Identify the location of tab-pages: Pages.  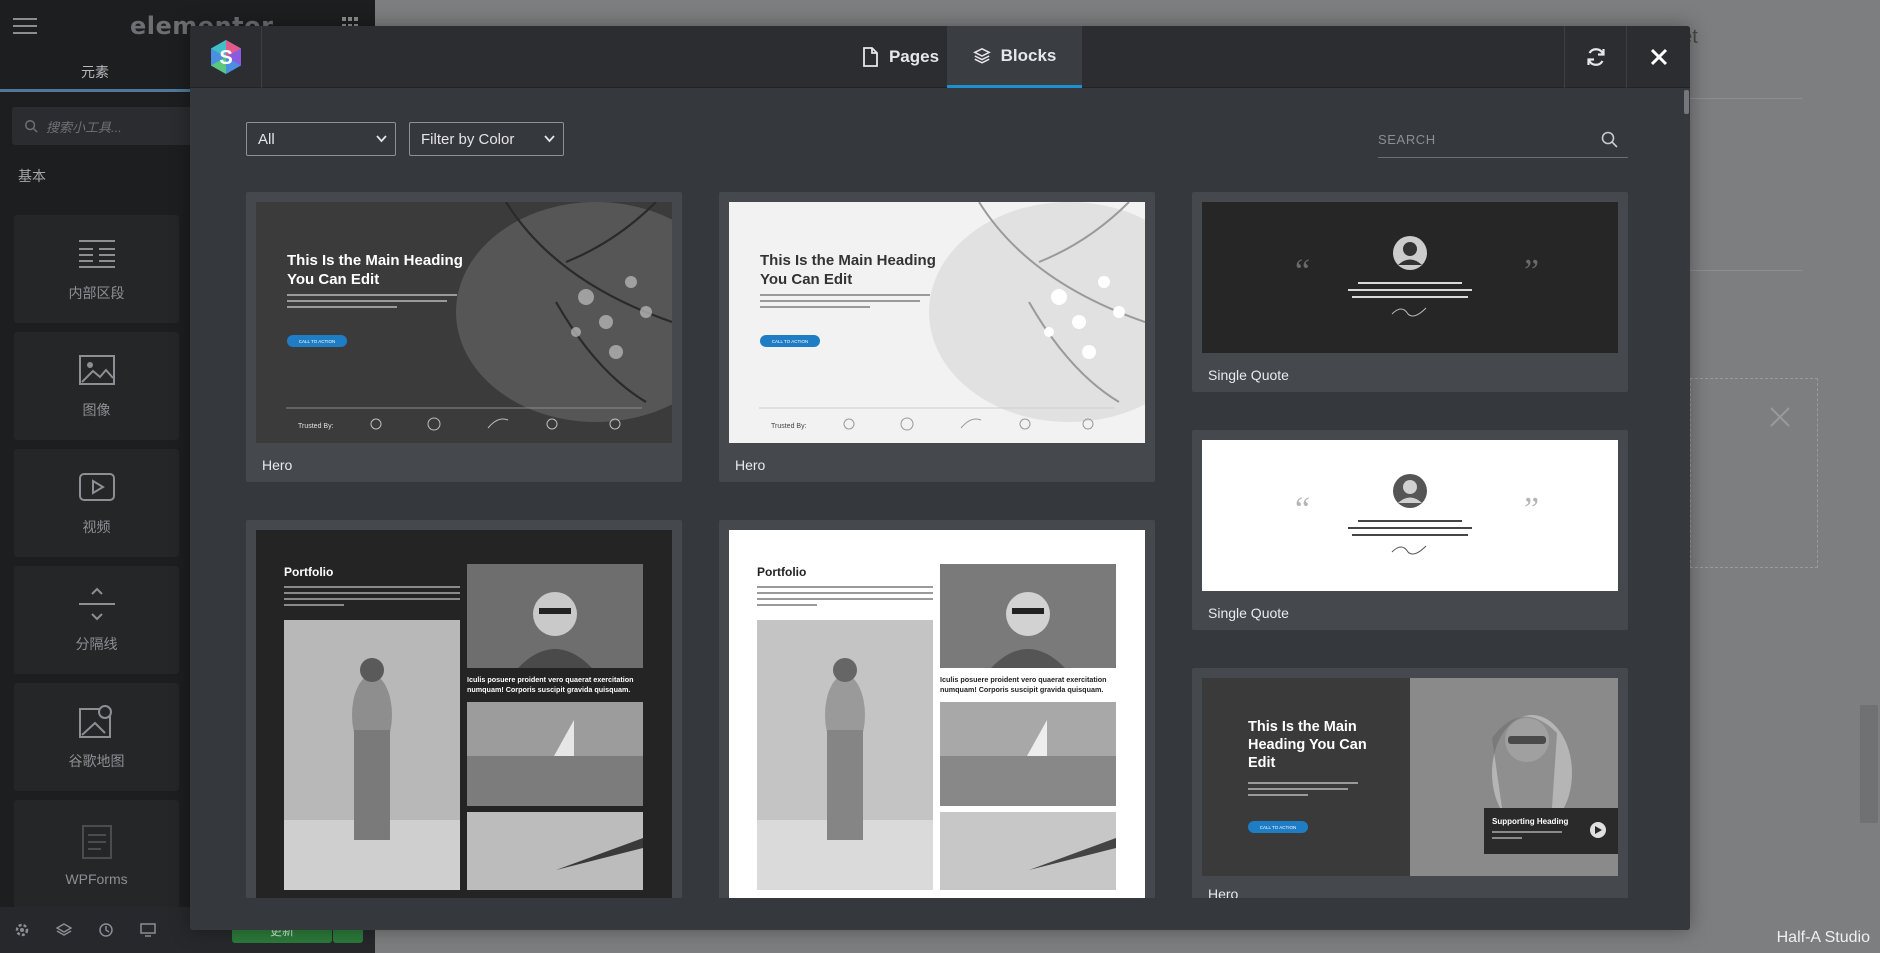
(900, 57).